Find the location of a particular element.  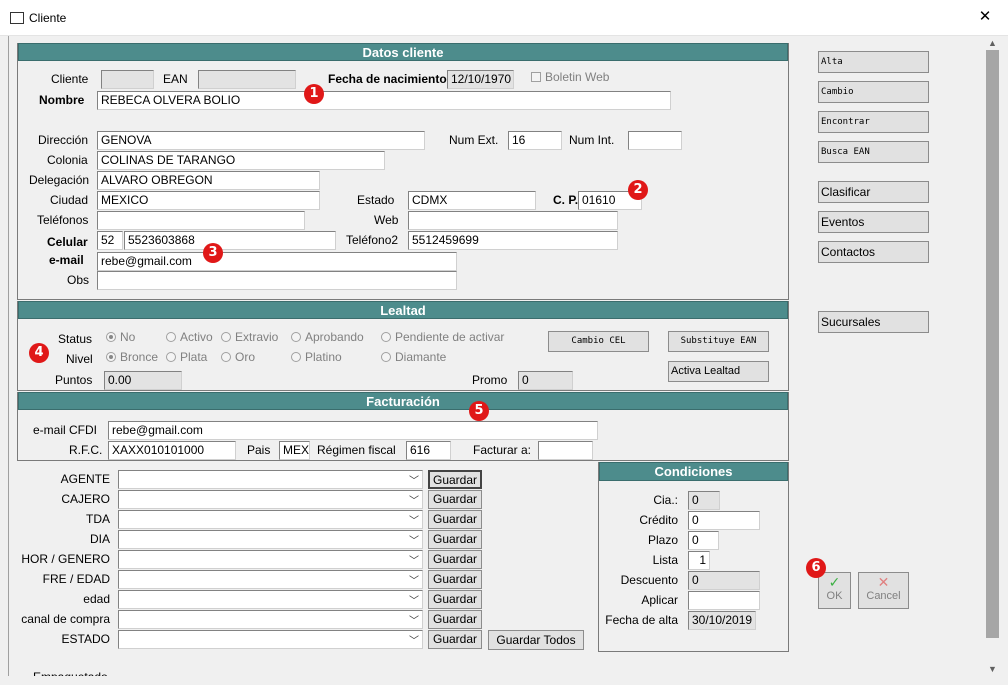

activa-lealtad-button: Activa Lealtad is located at coordinates (718, 371).